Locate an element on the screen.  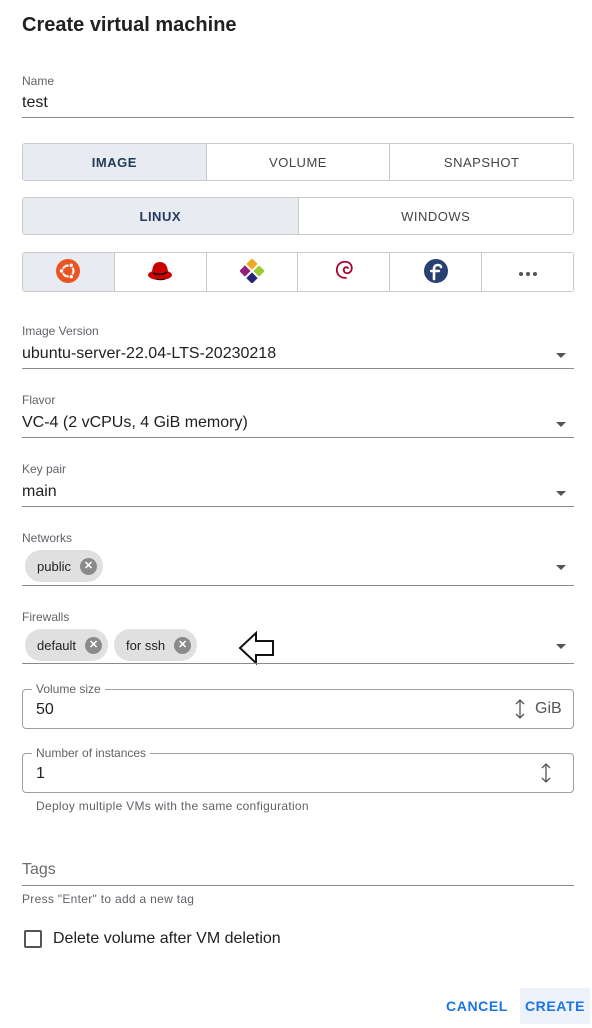
networks-select: public ✕ is located at coordinates (67, 566).